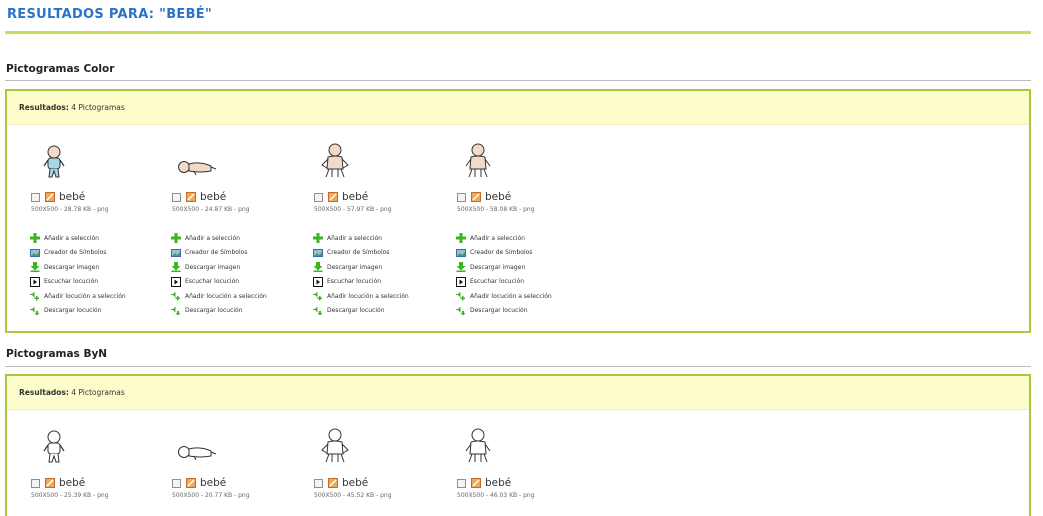  I want to click on results-label: Resultados:, so click(44, 392).